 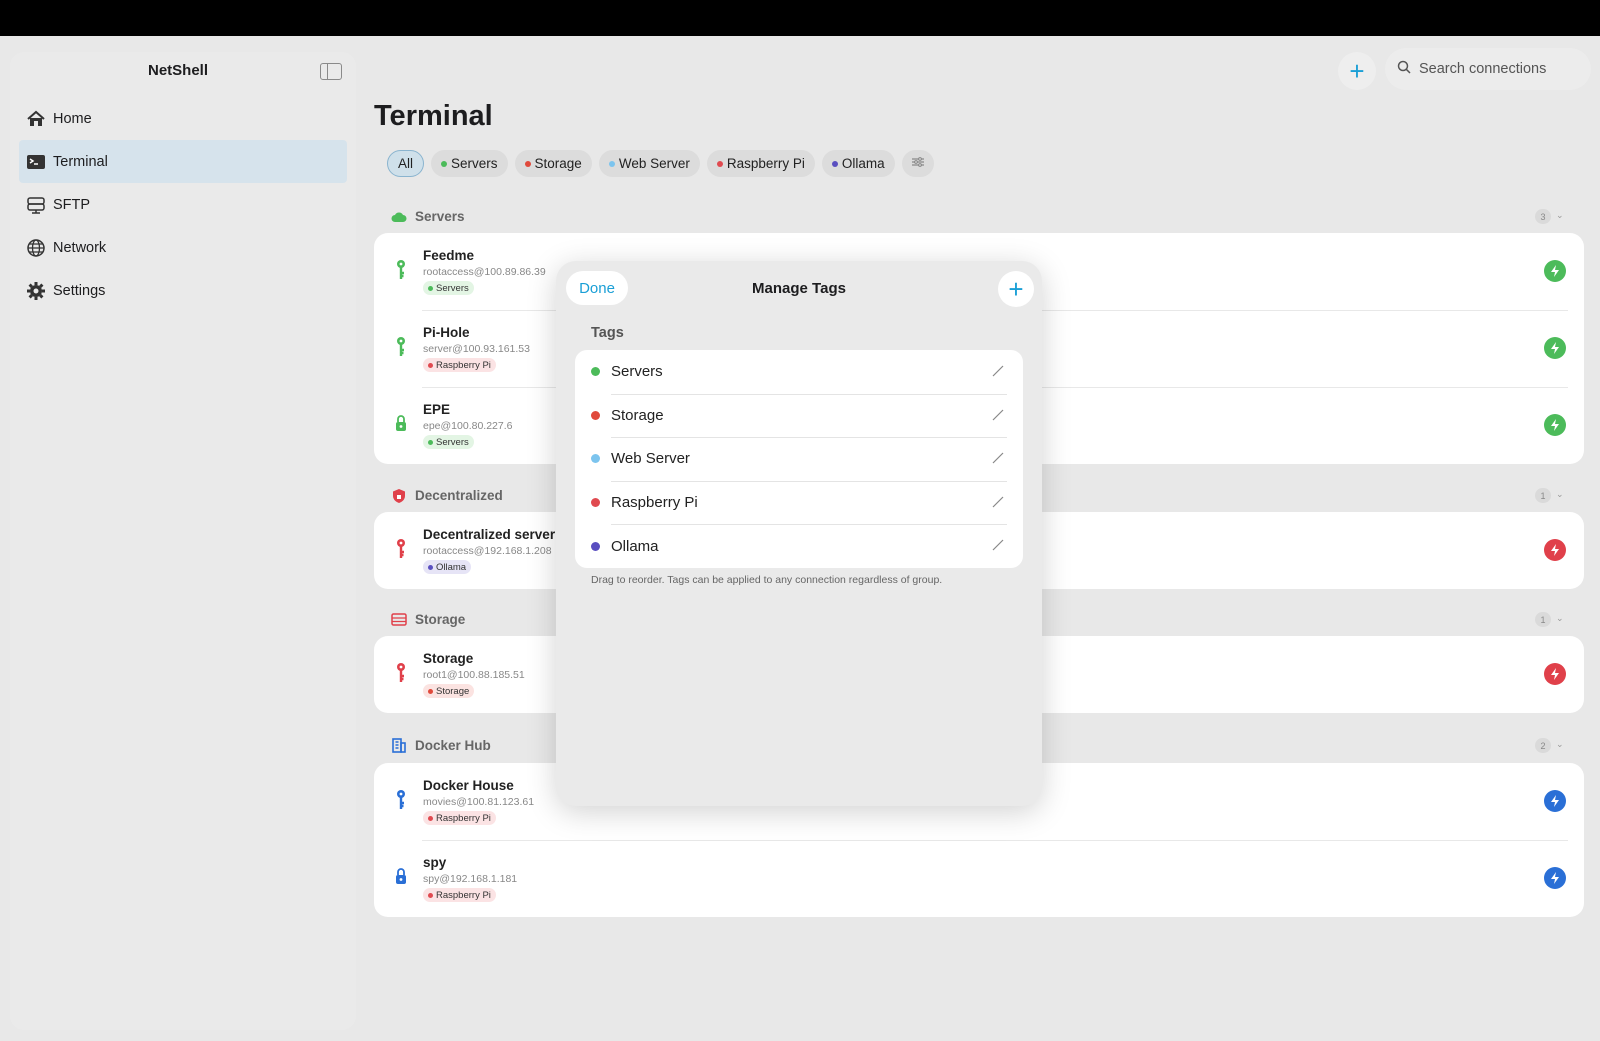 I want to click on filter-chip-servers: Servers, so click(x=469, y=163).